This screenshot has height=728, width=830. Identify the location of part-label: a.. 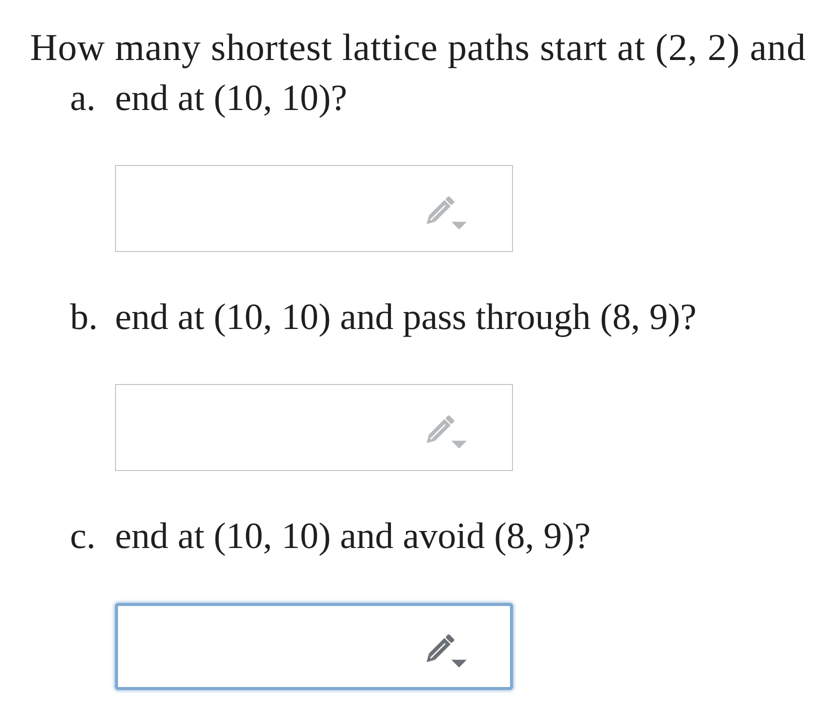
(83, 99).